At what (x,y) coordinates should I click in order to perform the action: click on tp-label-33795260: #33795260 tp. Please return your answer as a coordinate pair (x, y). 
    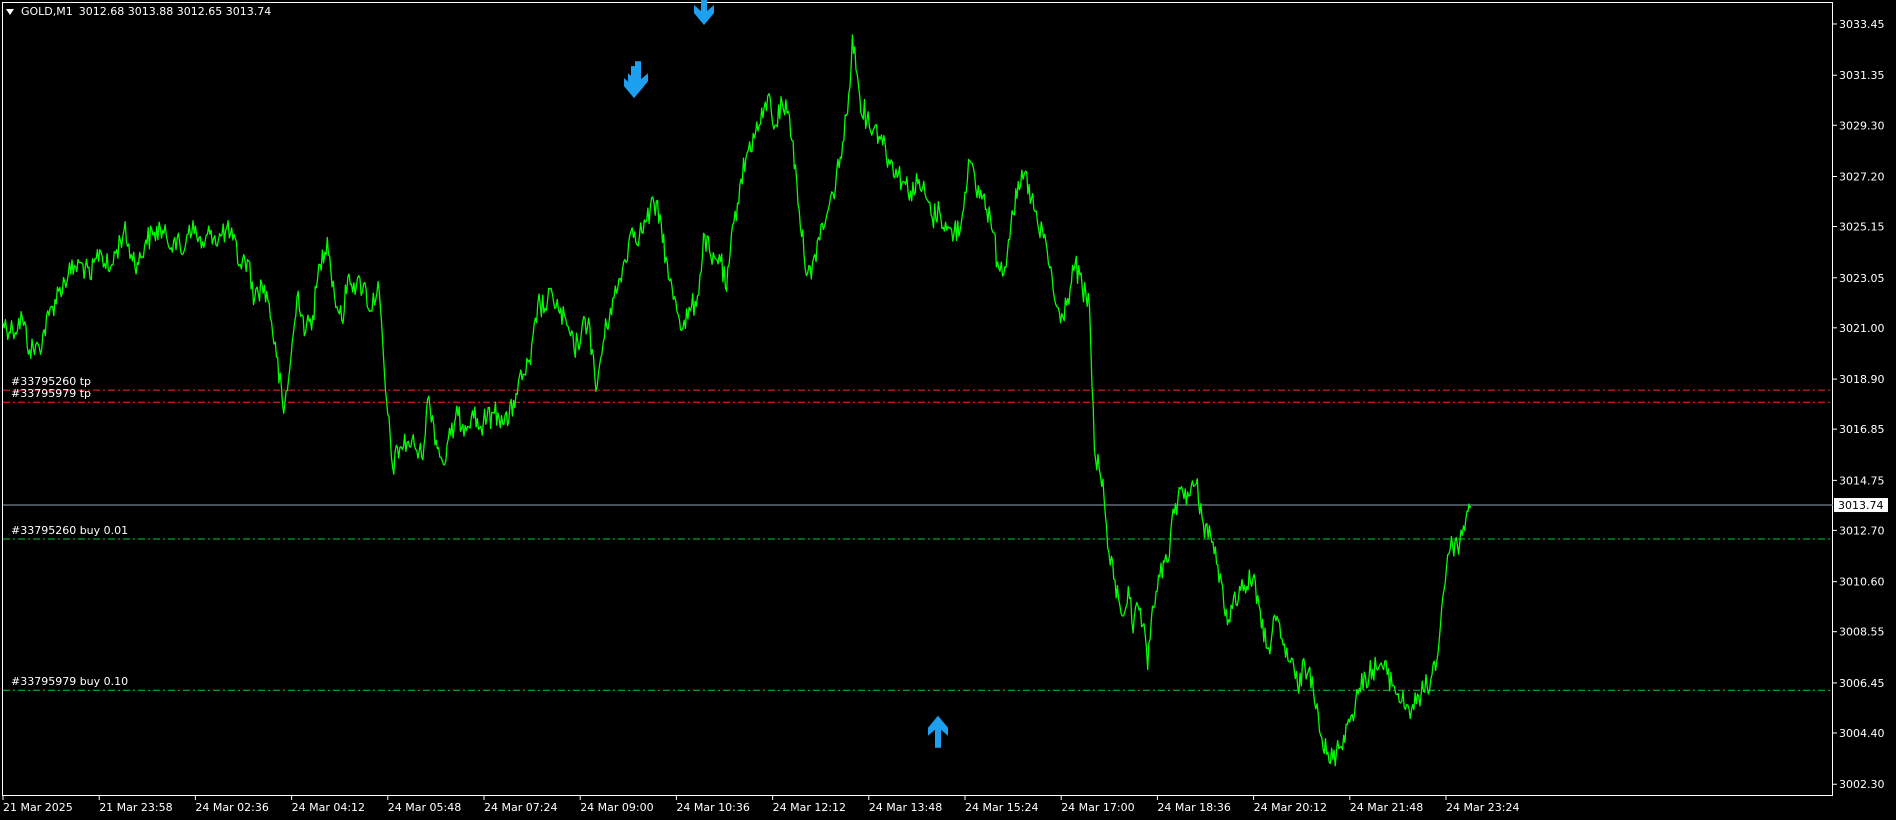
    Looking at the image, I should click on (51, 382).